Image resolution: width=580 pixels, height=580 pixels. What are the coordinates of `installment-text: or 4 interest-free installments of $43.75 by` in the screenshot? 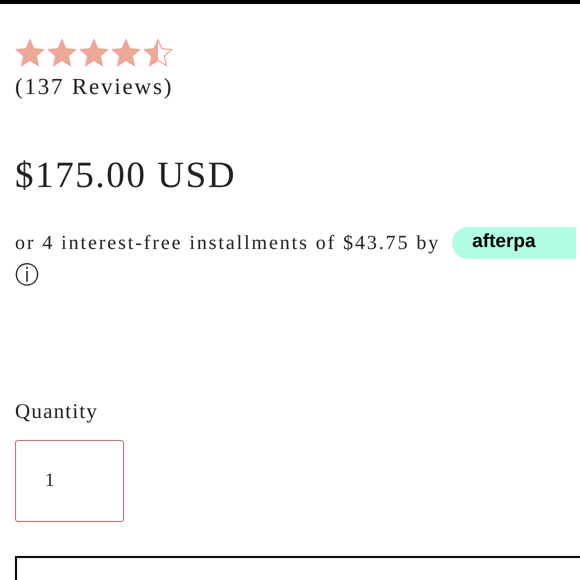 It's located at (227, 243).